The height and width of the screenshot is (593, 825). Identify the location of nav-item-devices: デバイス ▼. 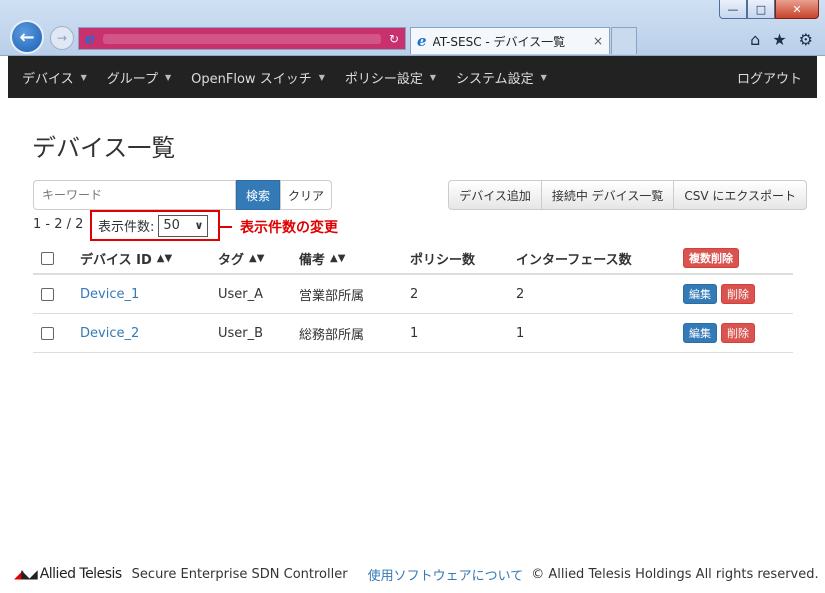
(54, 77).